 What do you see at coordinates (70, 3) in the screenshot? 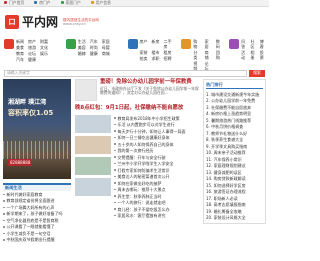
I see `top-link-home: 家居门户` at bounding box center [70, 3].